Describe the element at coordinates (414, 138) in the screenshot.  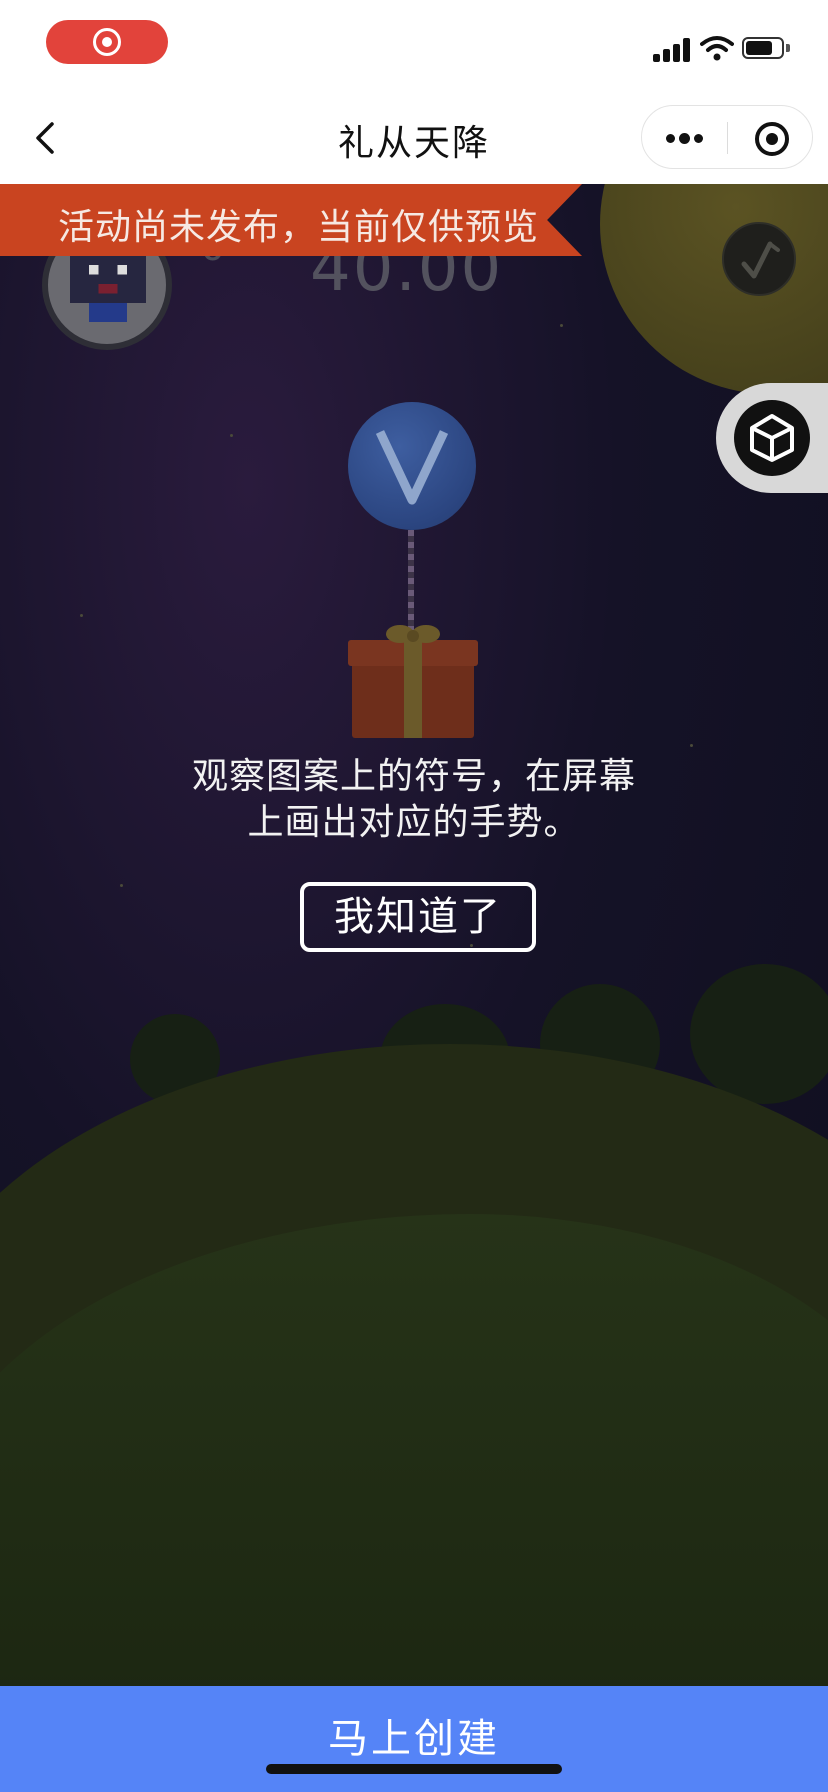
I see `nav-bar: 礼从天降` at that location.